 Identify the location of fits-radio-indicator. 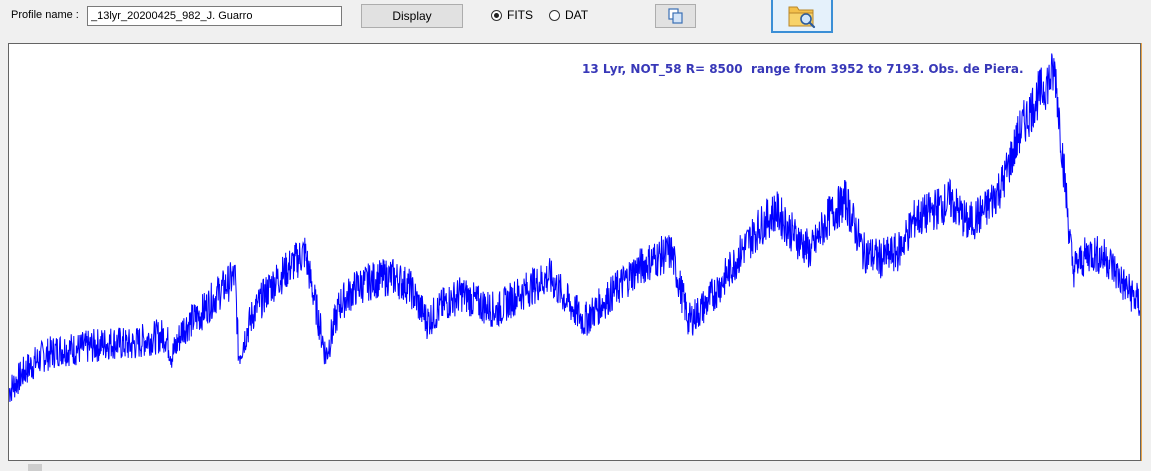
(496, 15).